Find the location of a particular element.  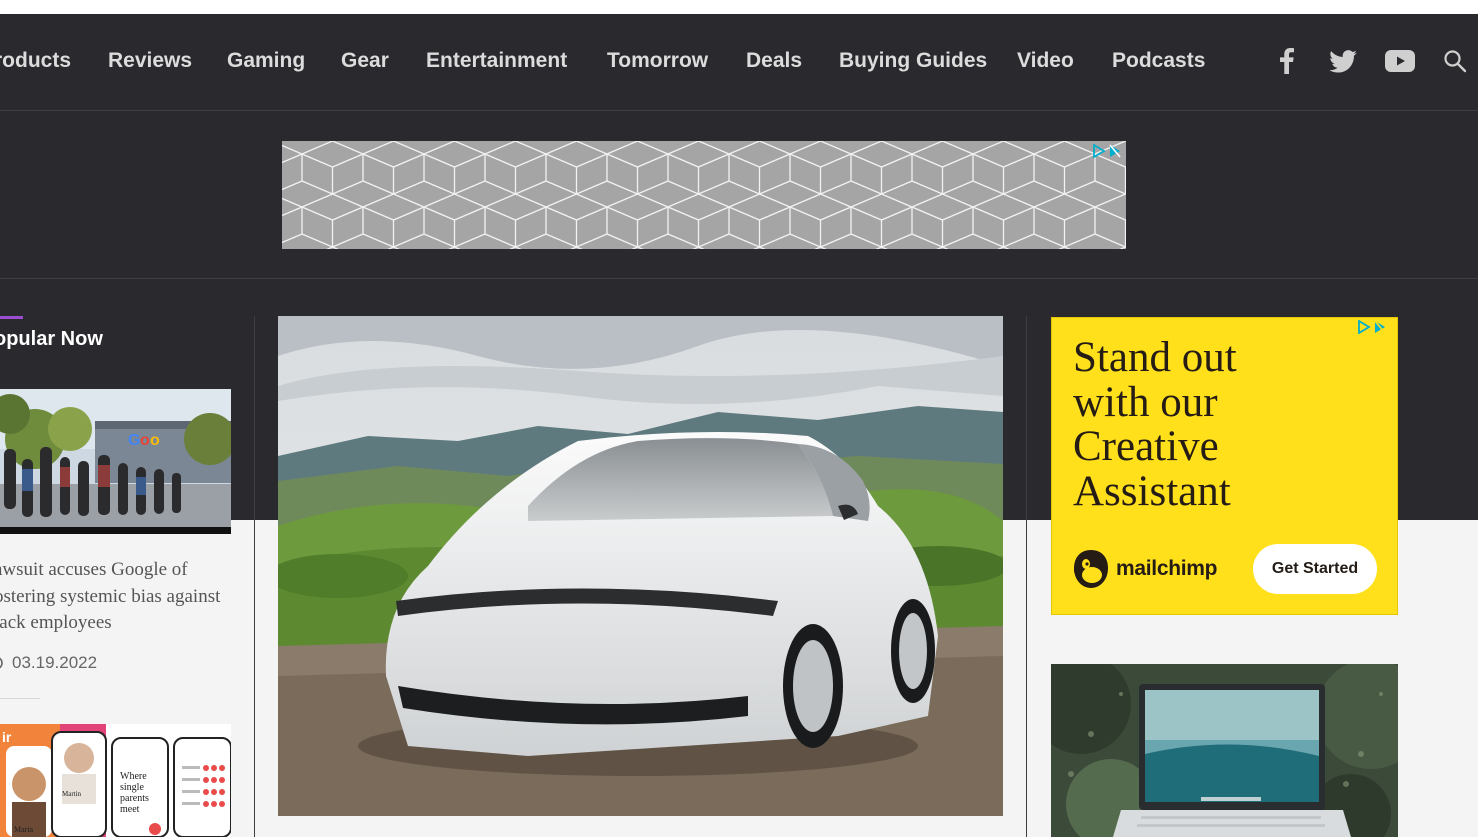

headline-line: lack employees is located at coordinates (56, 622).